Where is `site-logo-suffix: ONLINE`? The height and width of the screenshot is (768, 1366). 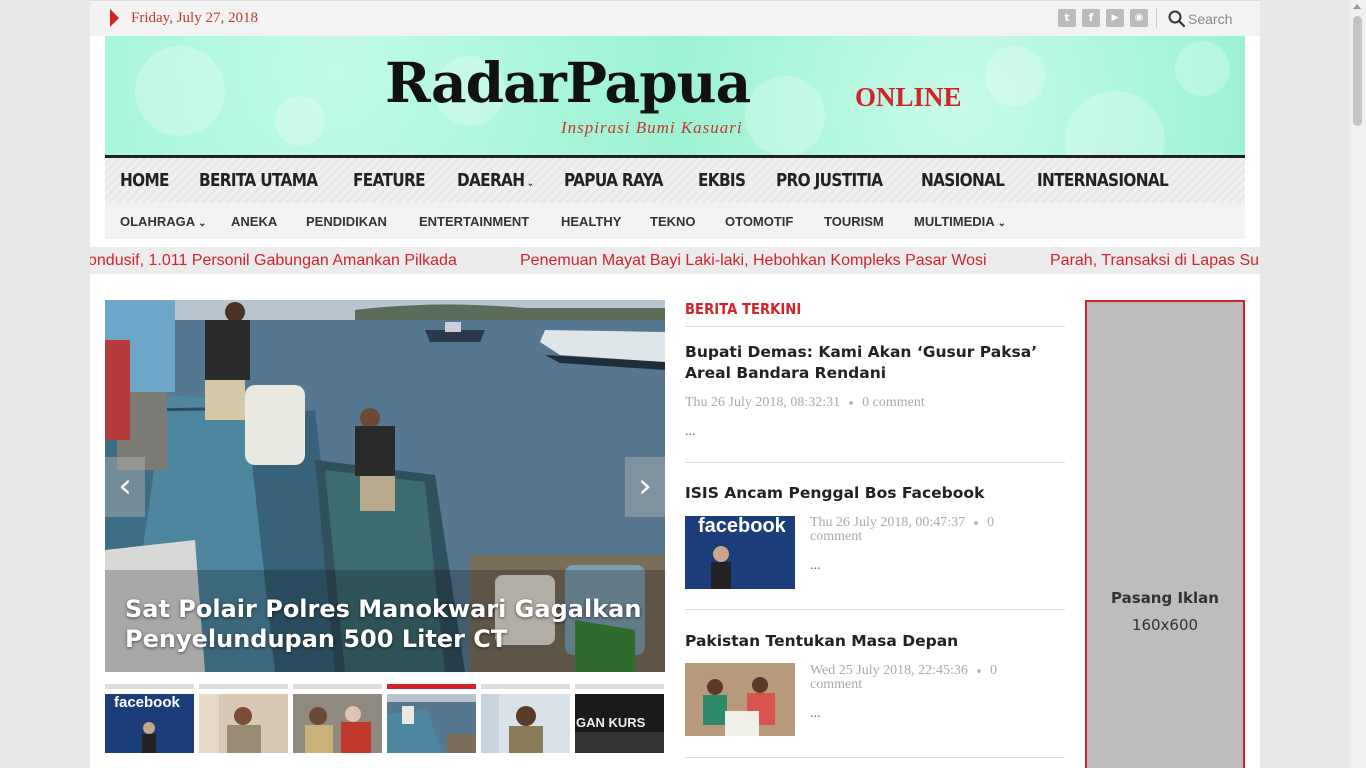
site-logo-suffix: ONLINE is located at coordinates (908, 97).